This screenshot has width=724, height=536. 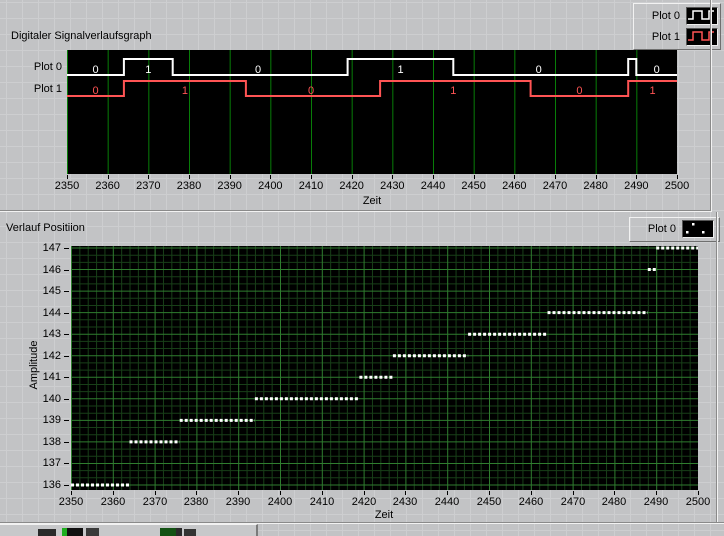 I want to click on x-tick-label: 2360, so click(x=107, y=186).